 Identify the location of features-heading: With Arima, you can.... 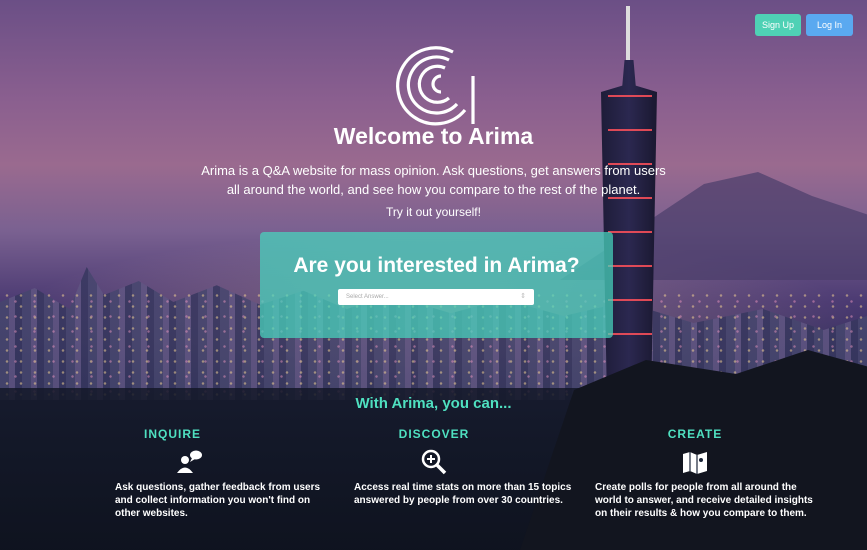
(433, 403).